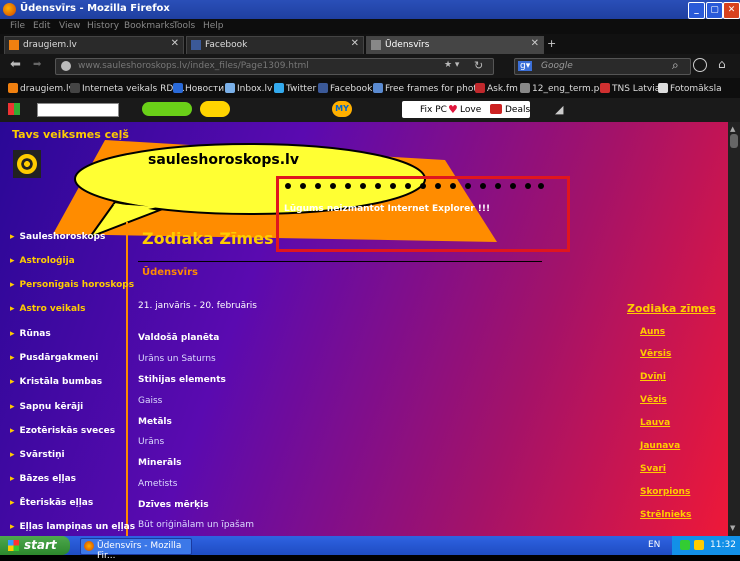  Describe the element at coordinates (478, 65) in the screenshot. I see `reload-icon: ↻` at that location.